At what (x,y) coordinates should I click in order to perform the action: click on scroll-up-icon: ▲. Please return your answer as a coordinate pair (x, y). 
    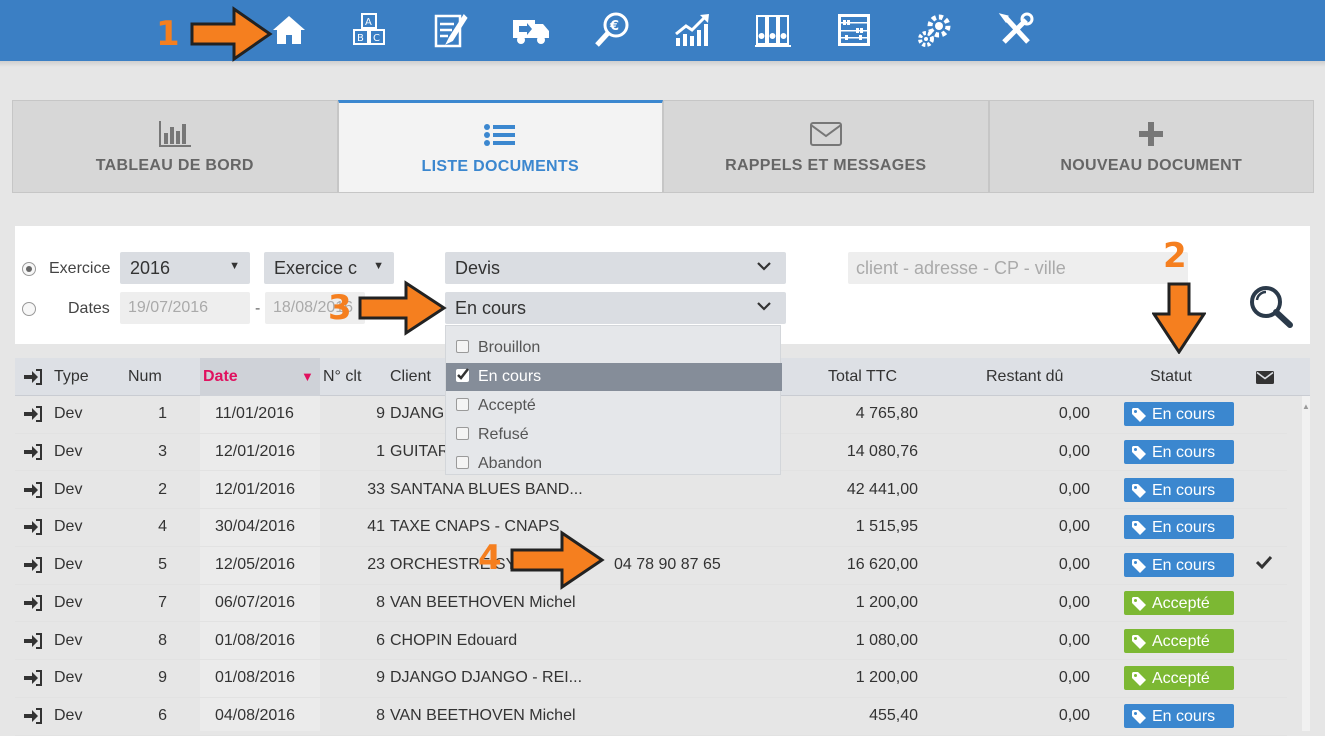
    Looking at the image, I should click on (1306, 406).